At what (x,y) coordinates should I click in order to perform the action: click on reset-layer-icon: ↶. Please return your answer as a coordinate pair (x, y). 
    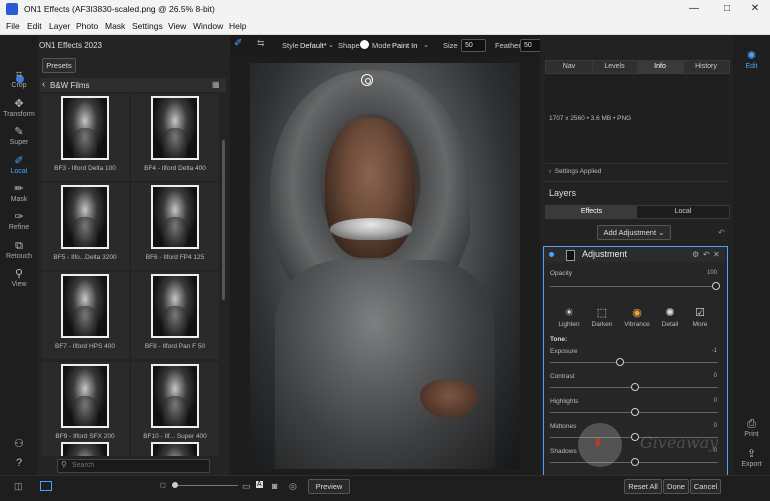
    Looking at the image, I should click on (706, 254).